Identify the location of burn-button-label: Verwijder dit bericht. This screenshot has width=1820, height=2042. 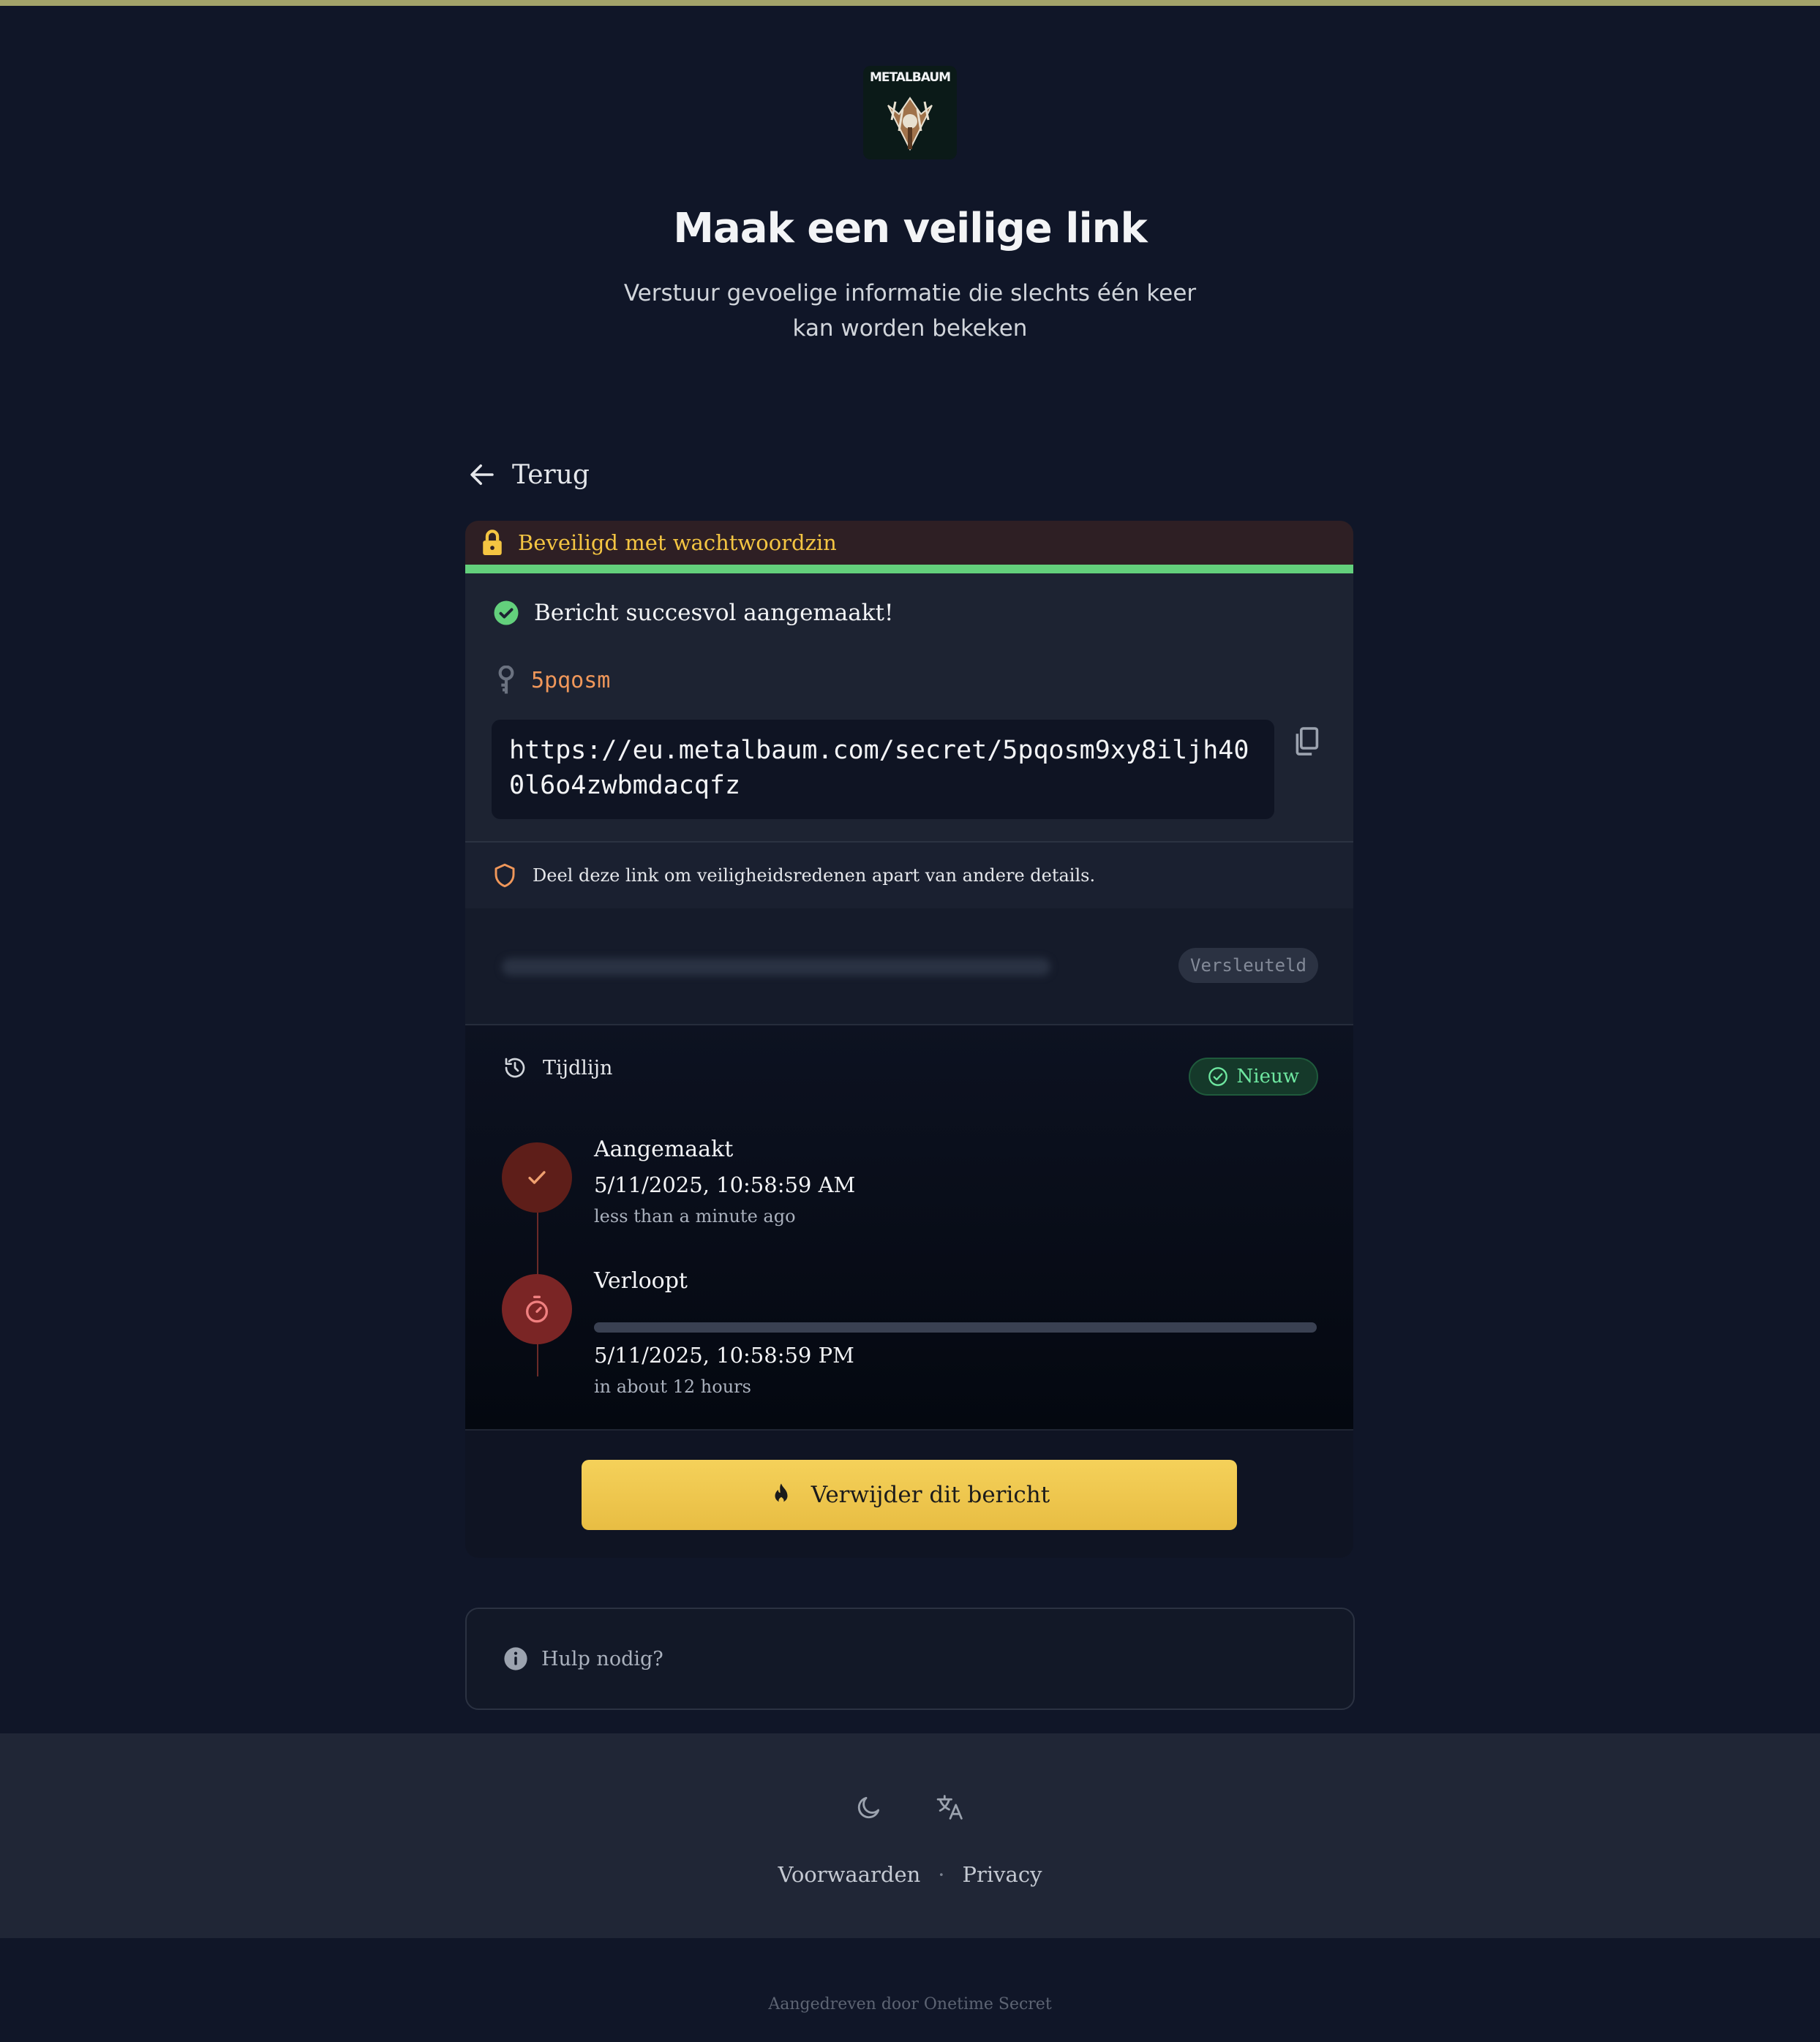
(931, 1495).